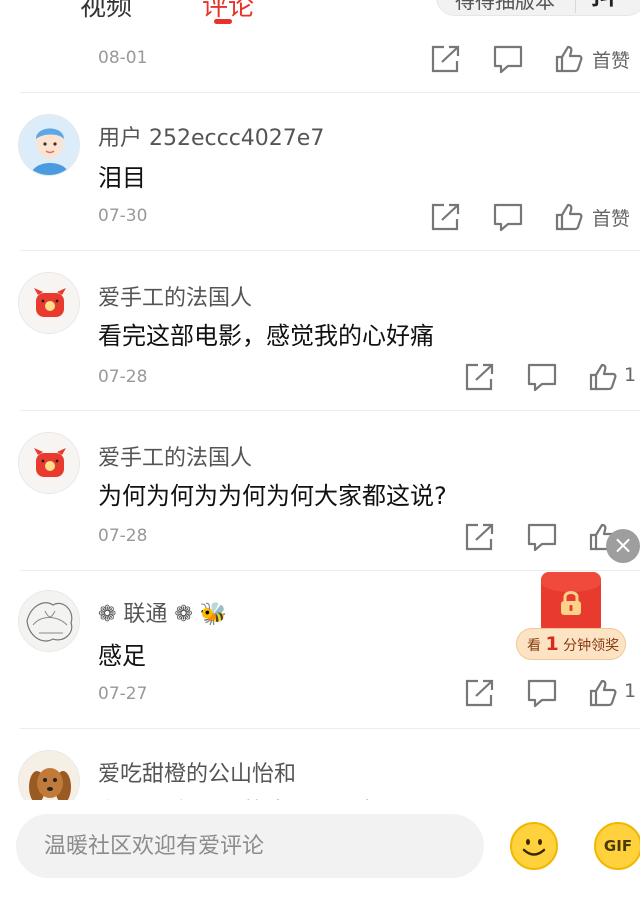  I want to click on comment-input-box, so click(250, 846).